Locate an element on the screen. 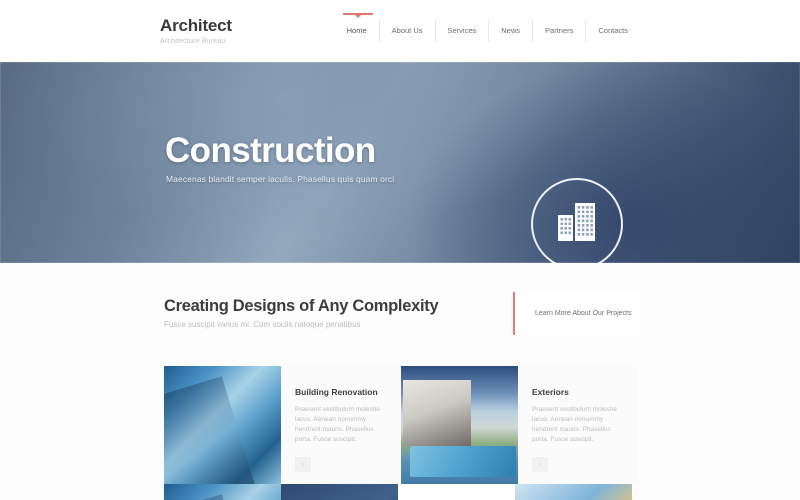  nav-item-label: Contacts is located at coordinates (613, 30).